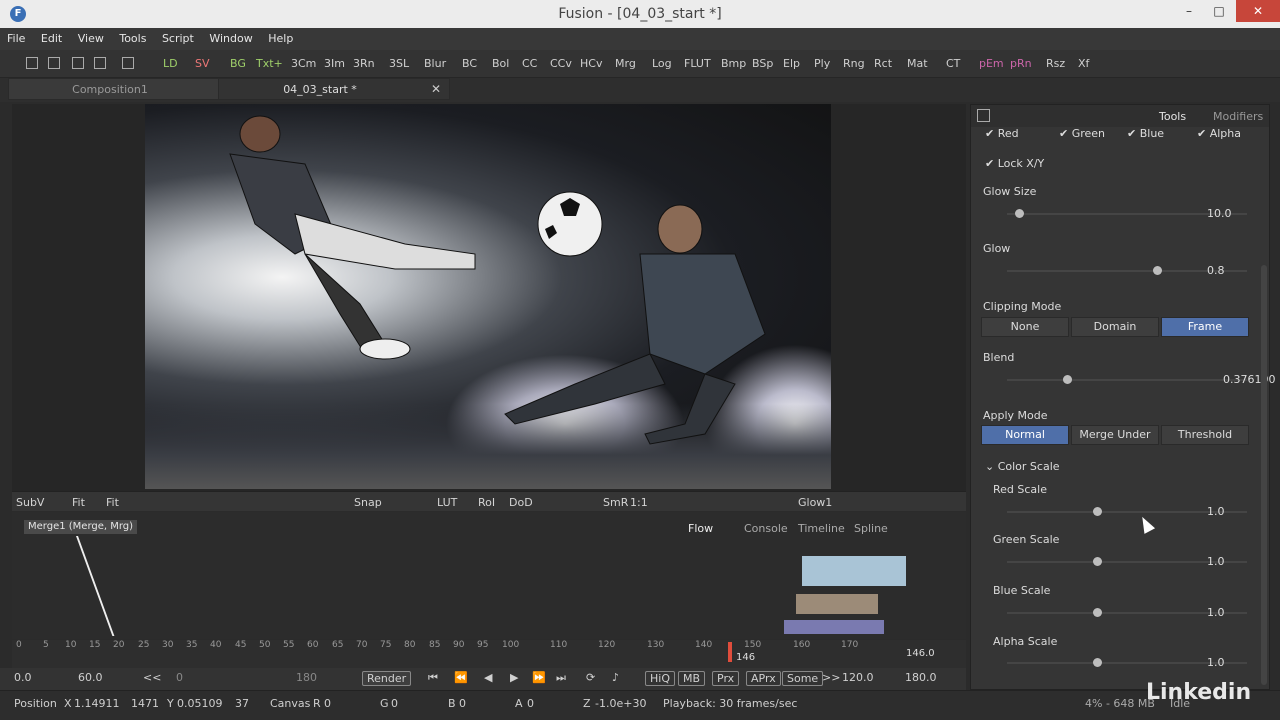  I want to click on tool-log: Log, so click(662, 63).